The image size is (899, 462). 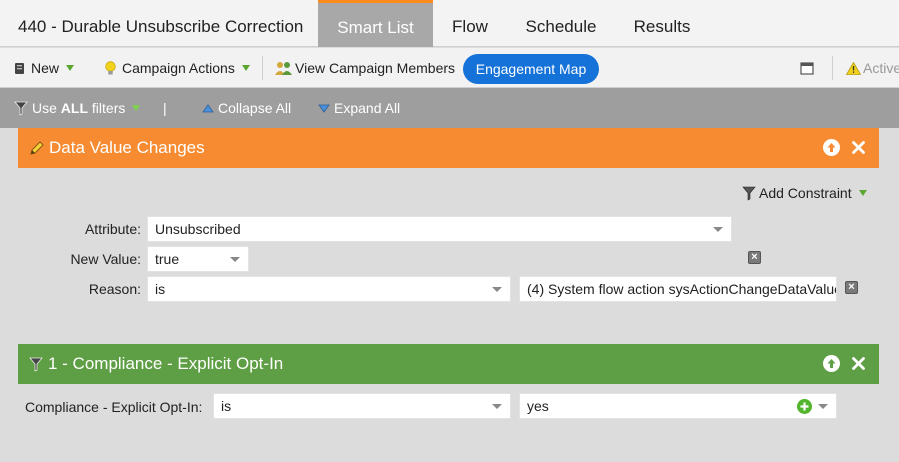 I want to click on tab-schedule: Schedule, so click(x=561, y=23).